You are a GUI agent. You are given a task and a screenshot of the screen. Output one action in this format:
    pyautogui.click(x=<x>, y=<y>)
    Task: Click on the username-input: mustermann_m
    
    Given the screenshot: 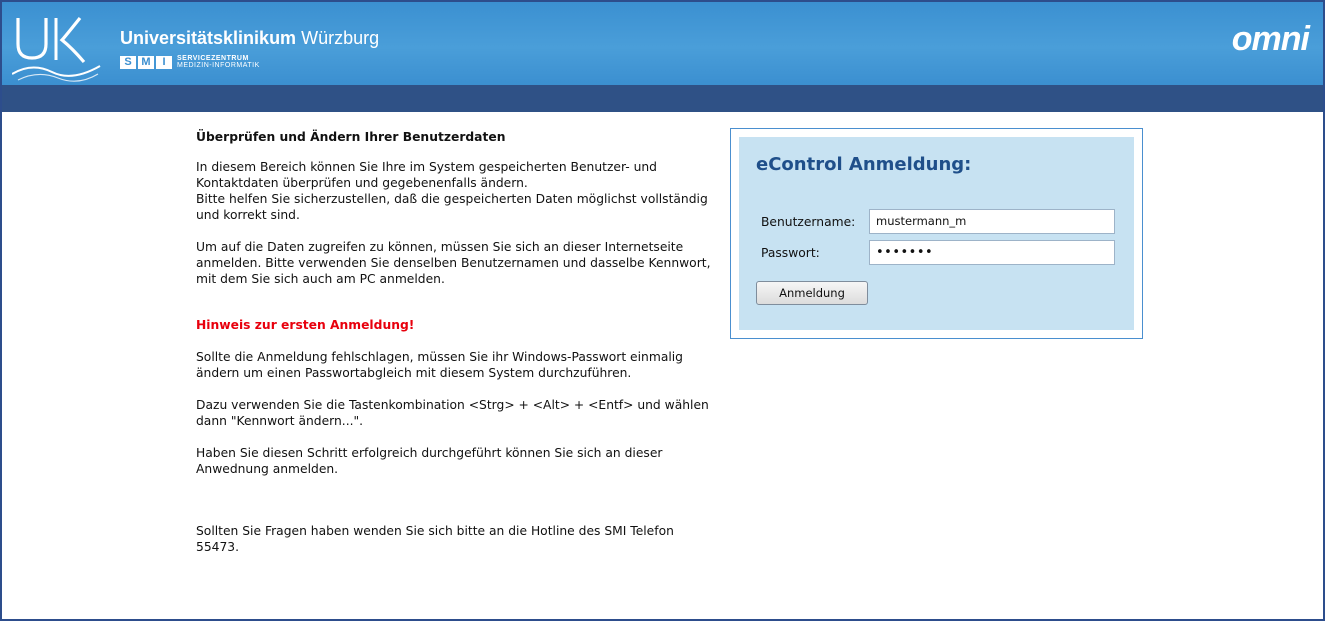 What is the action you would take?
    pyautogui.click(x=992, y=221)
    